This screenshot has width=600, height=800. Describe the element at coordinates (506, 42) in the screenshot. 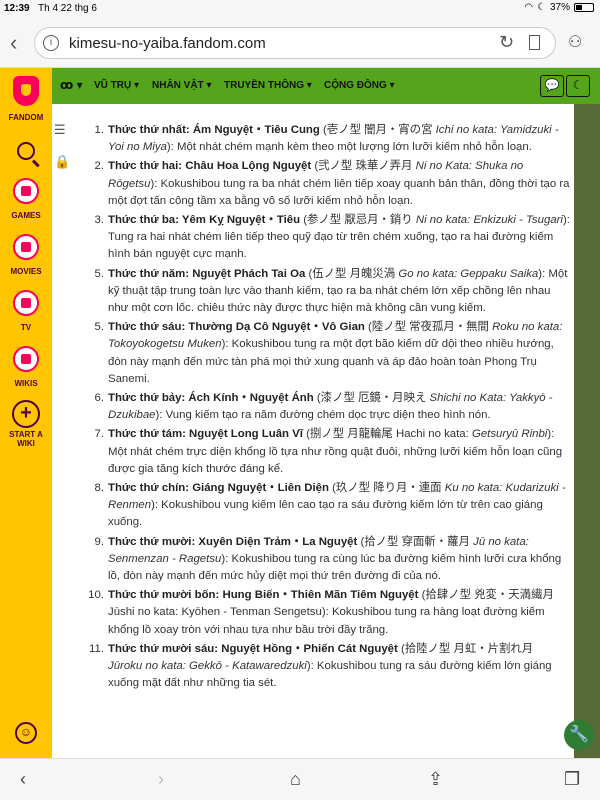

I see `reload-icon: ↻` at that location.